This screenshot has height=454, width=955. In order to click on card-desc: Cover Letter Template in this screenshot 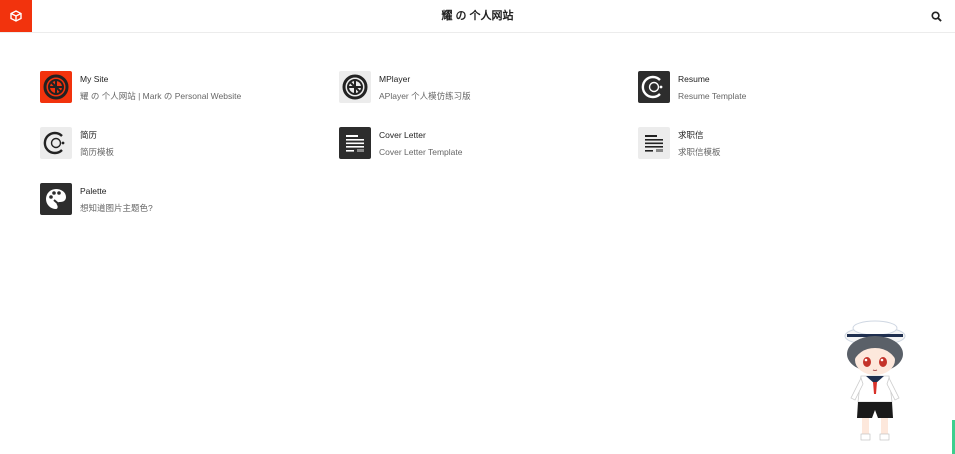, I will do `click(421, 152)`.